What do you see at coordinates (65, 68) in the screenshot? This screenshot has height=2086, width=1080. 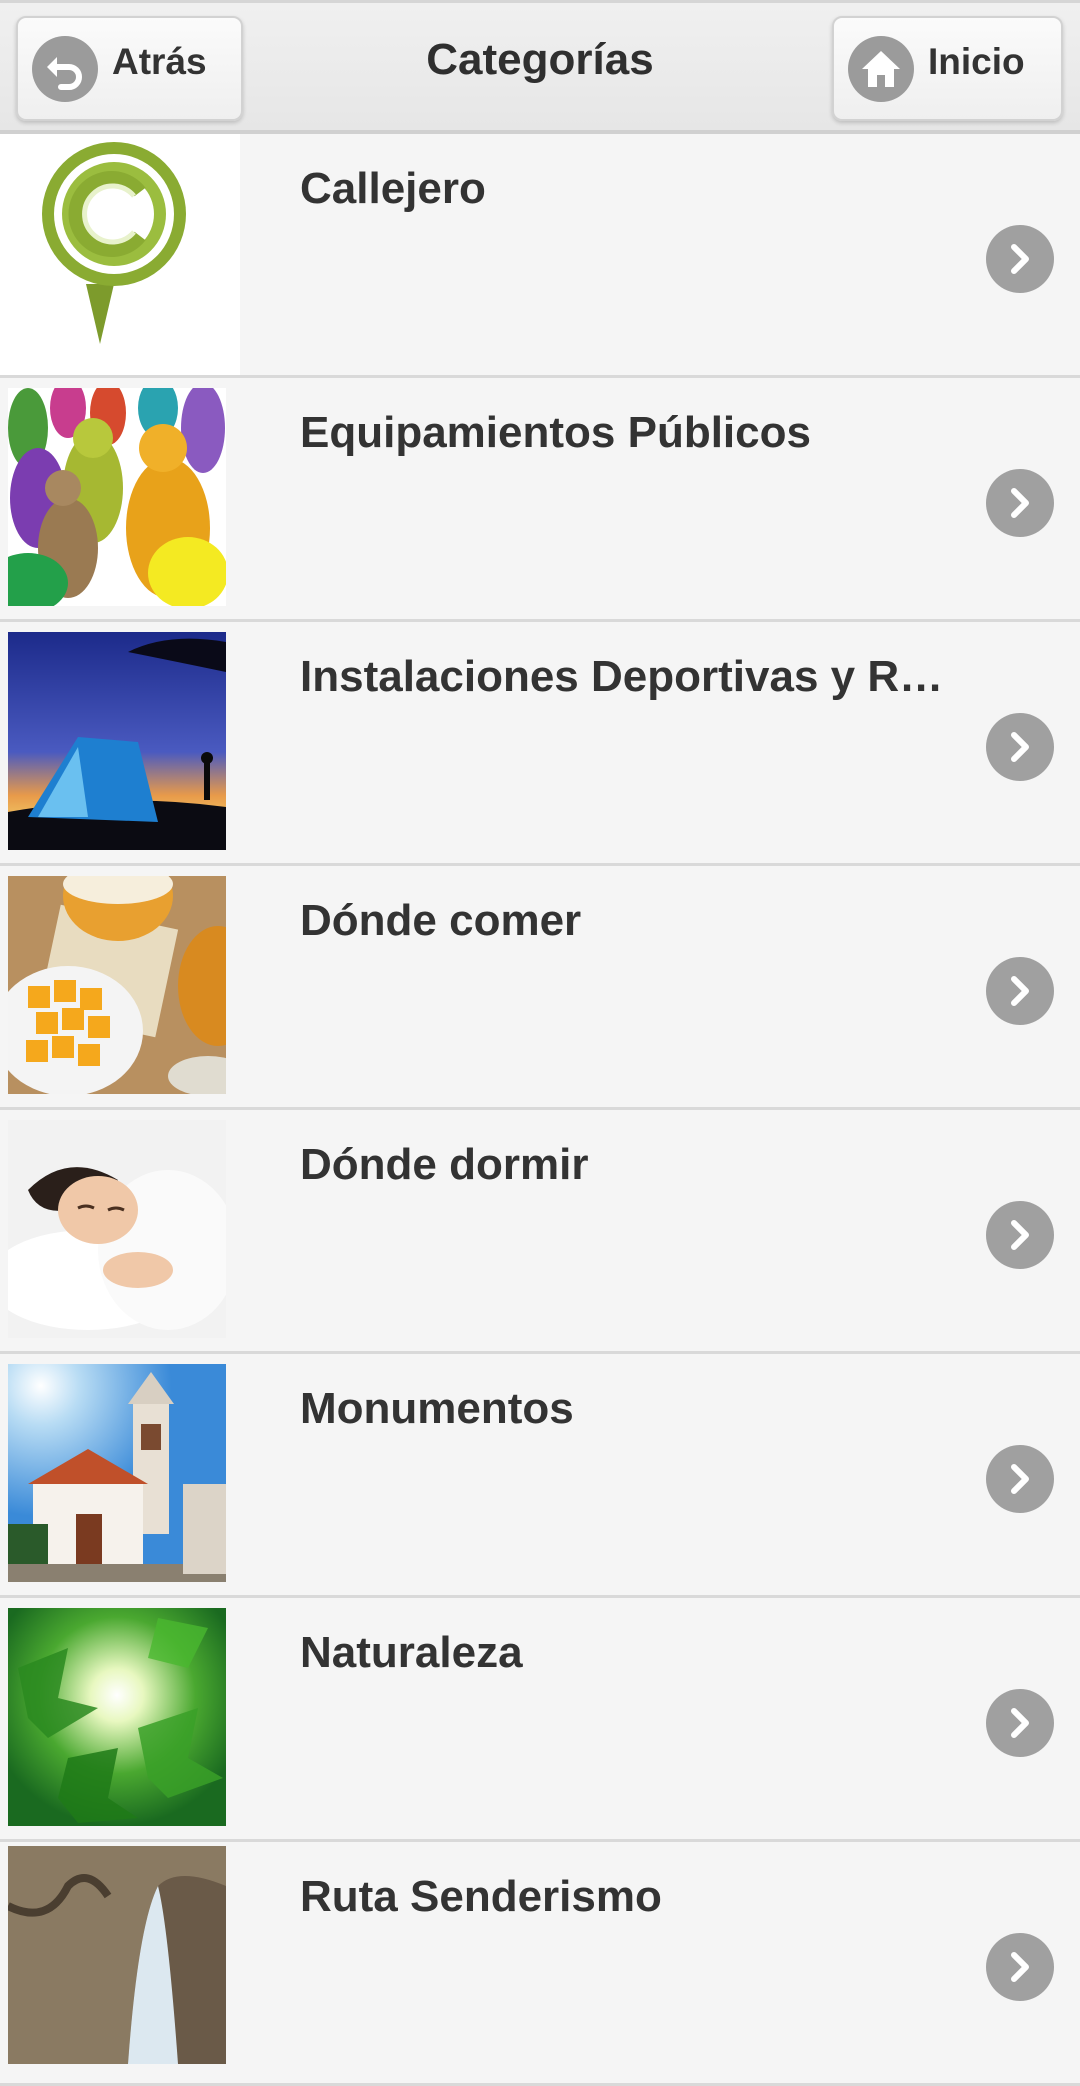 I see `back-arrow-icon` at bounding box center [65, 68].